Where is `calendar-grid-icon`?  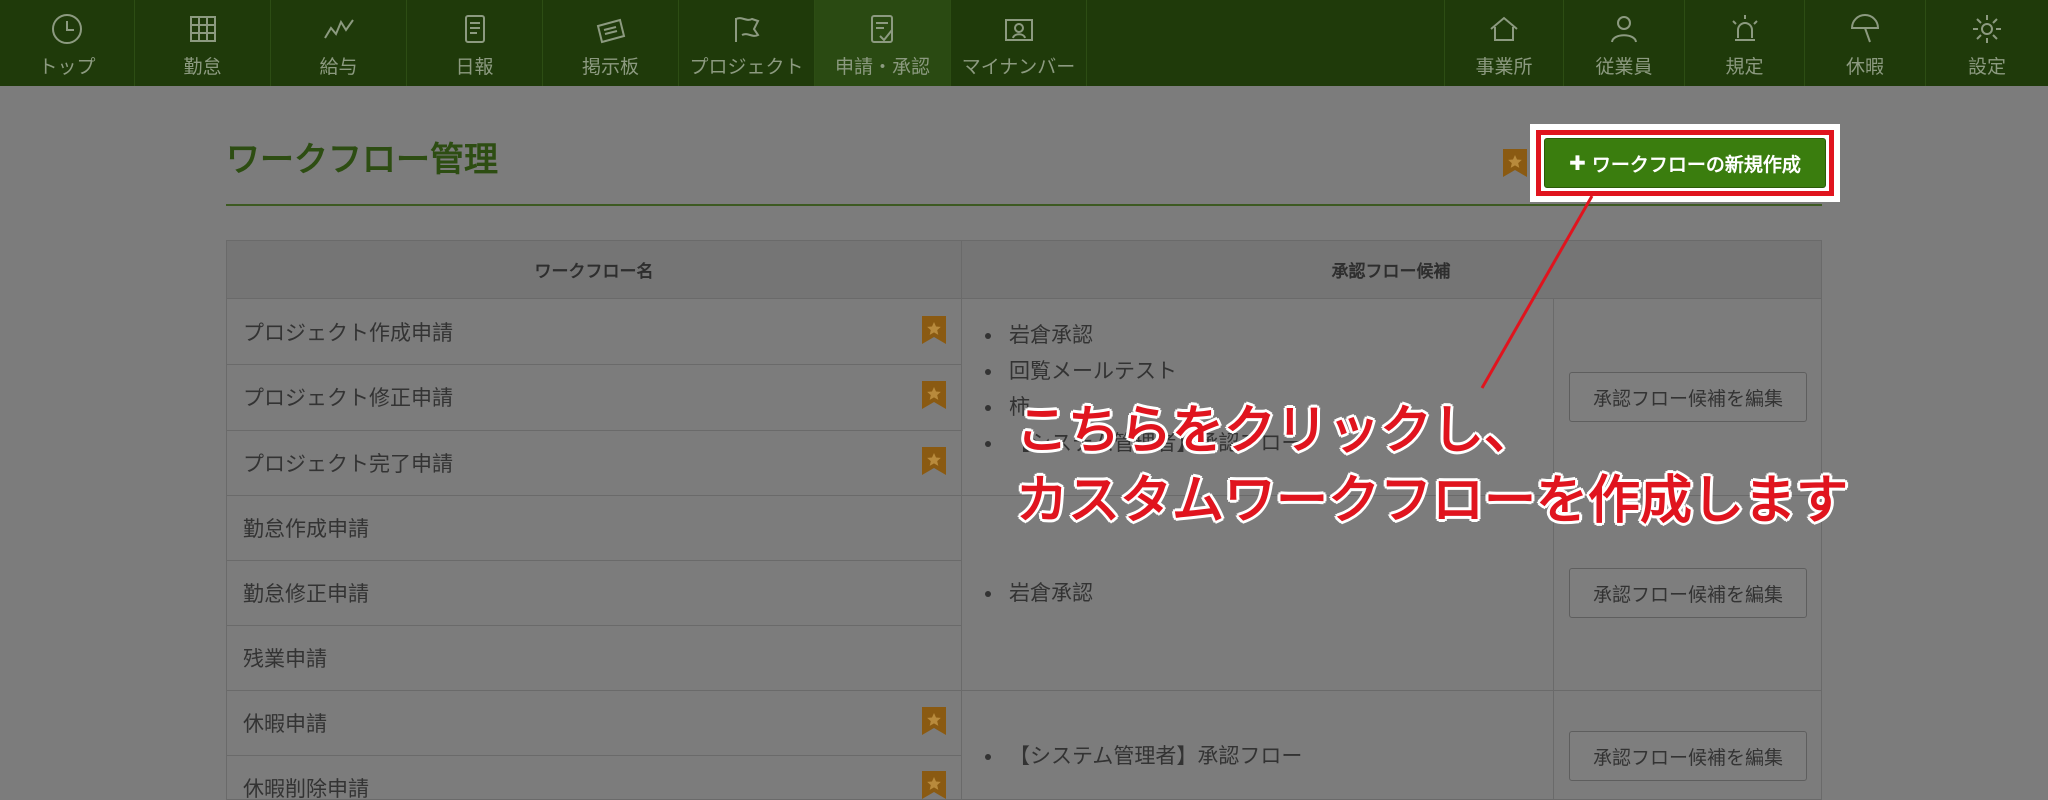
calendar-grid-icon is located at coordinates (202, 29).